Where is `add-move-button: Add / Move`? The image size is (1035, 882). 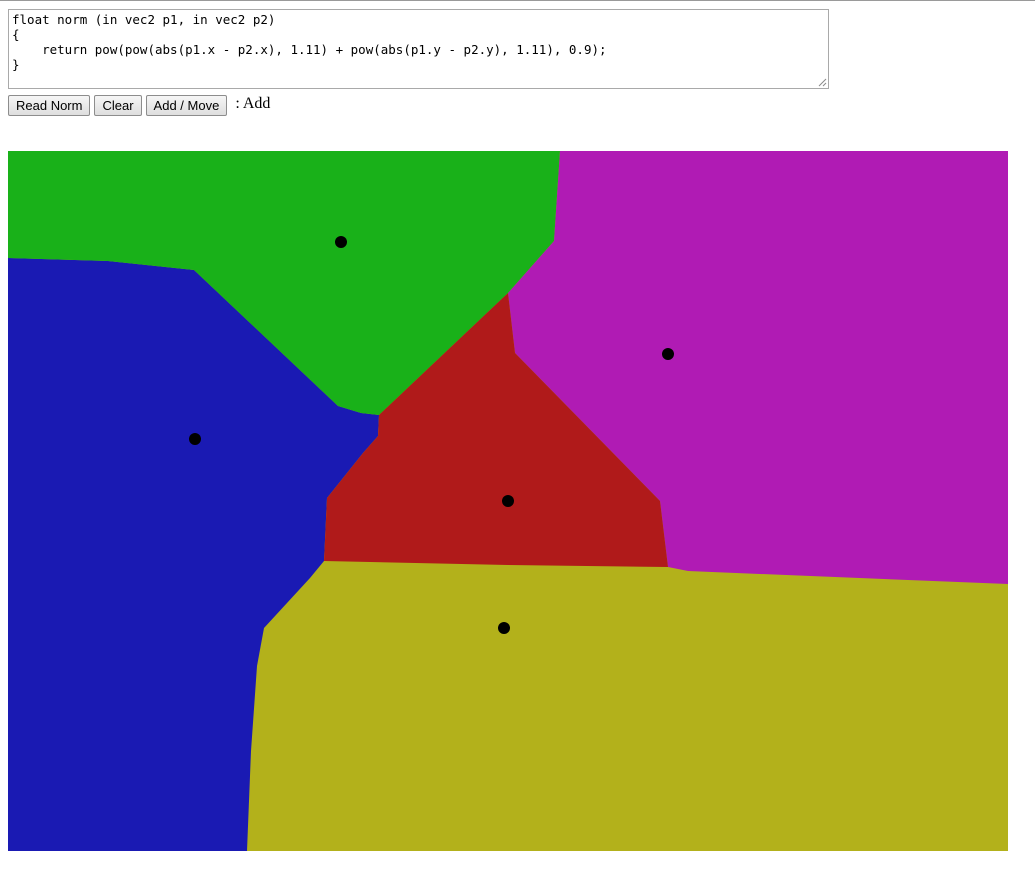 add-move-button: Add / Move is located at coordinates (186, 105).